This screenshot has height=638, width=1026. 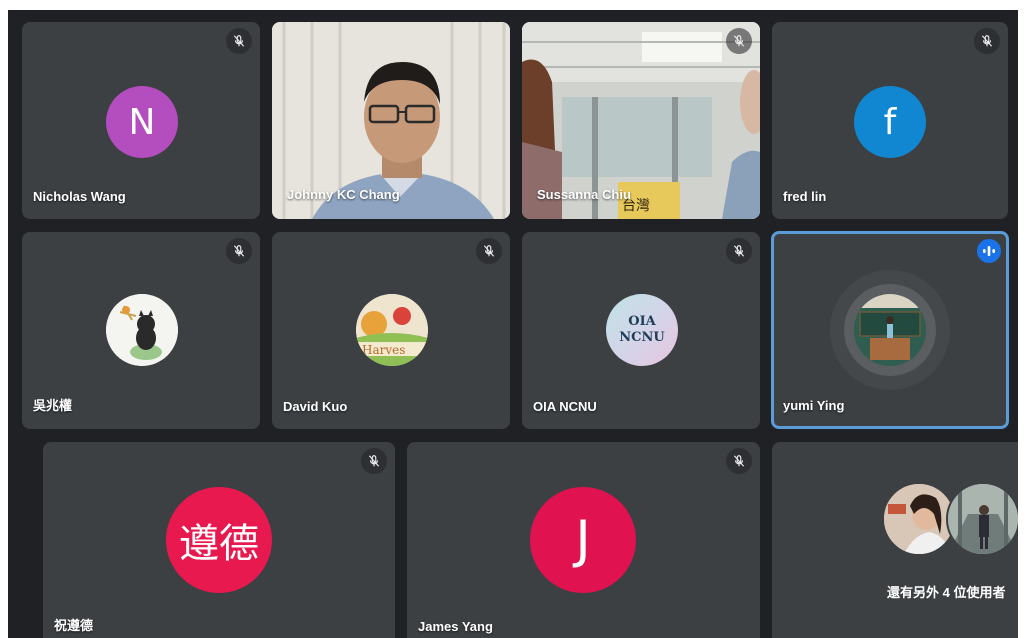 I want to click on participant-tile-oia-ncnu: OIA NCNU OIA NCNU, so click(x=641, y=330).